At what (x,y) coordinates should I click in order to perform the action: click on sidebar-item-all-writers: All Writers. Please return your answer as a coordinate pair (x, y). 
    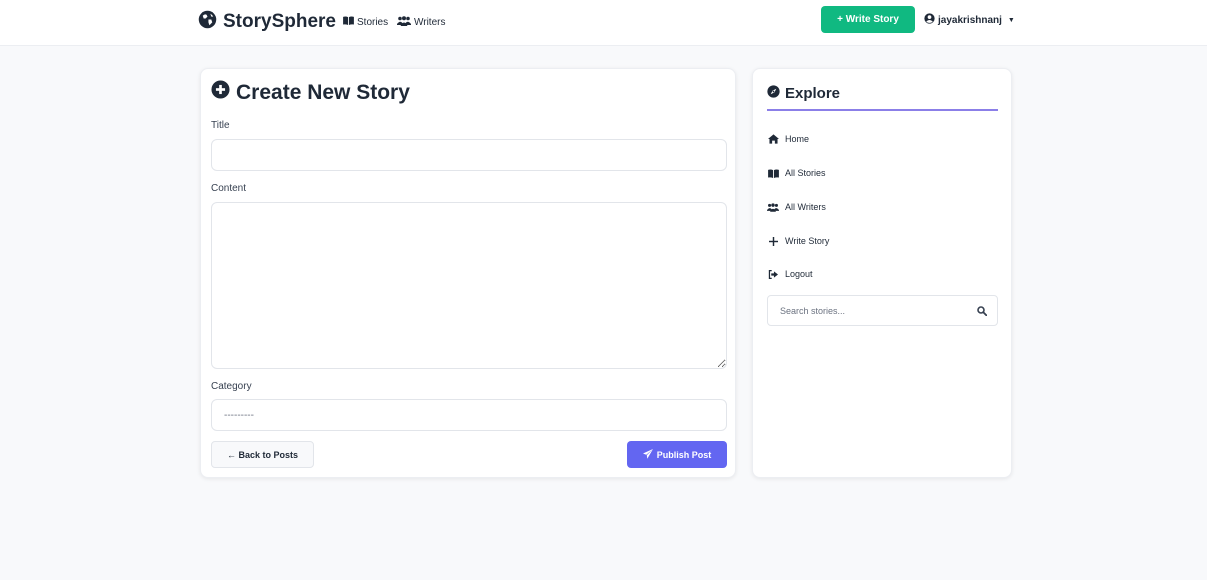
    Looking at the image, I should click on (796, 207).